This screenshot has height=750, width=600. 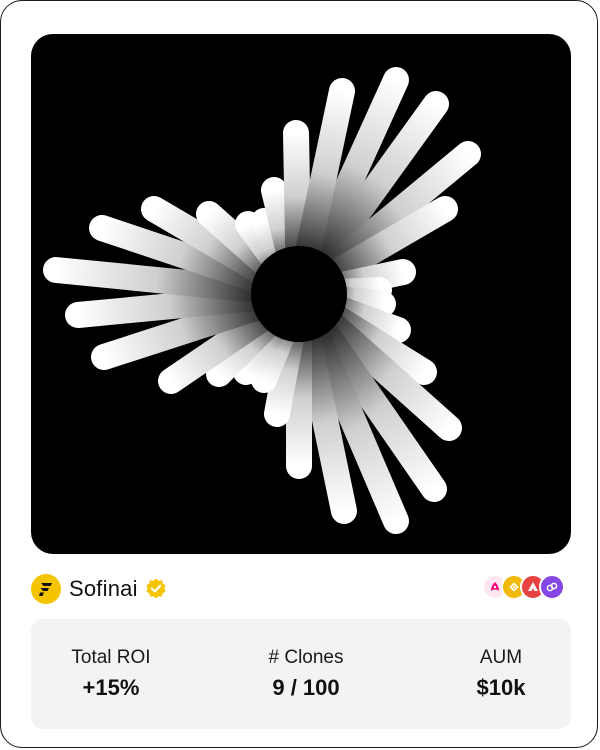 I want to click on sofinai-logo-icon, so click(x=46, y=589).